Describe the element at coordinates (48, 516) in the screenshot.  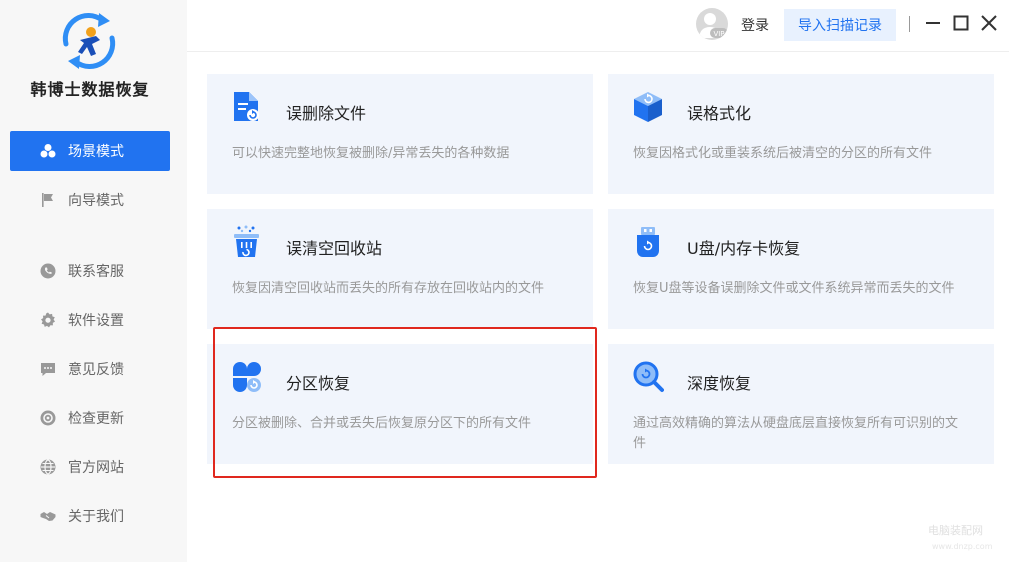
I see `handshake-icon` at that location.